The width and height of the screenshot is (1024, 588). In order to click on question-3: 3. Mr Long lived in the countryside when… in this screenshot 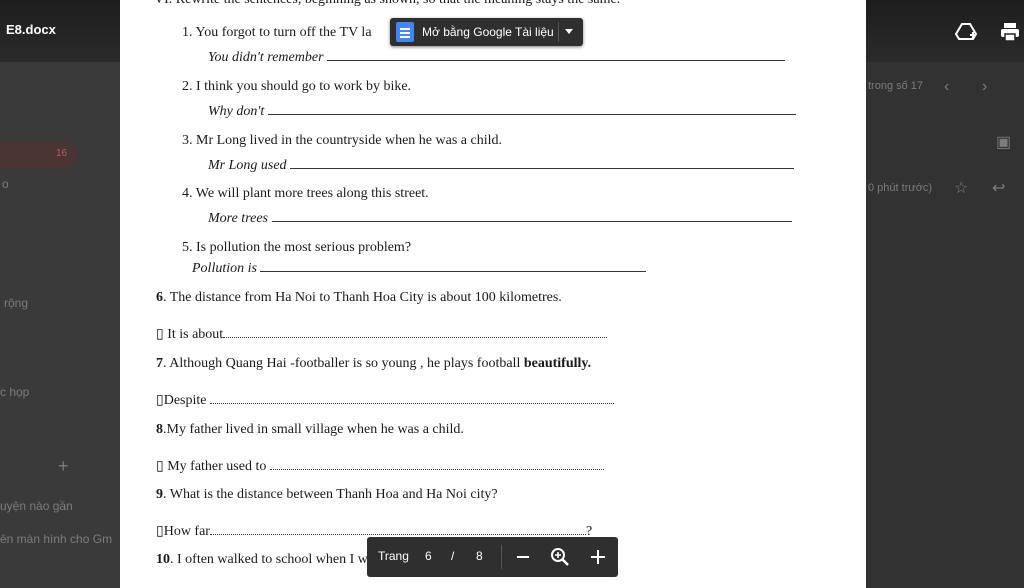, I will do `click(342, 140)`.